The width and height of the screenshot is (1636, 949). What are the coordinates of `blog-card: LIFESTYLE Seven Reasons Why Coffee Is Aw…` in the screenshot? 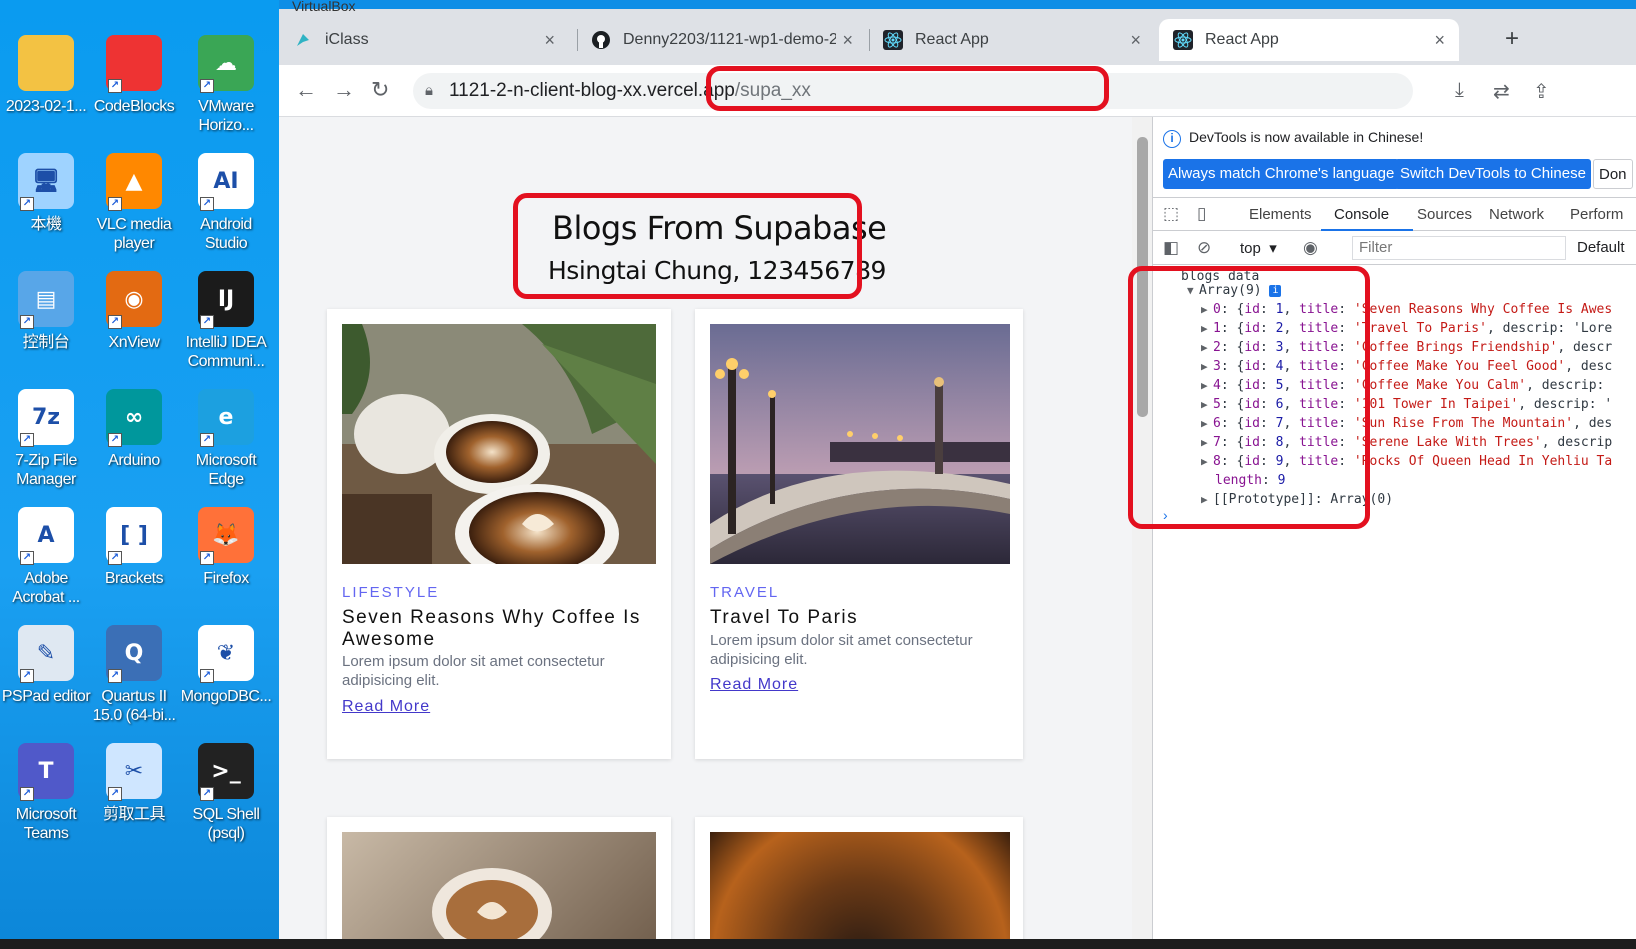 It's located at (499, 534).